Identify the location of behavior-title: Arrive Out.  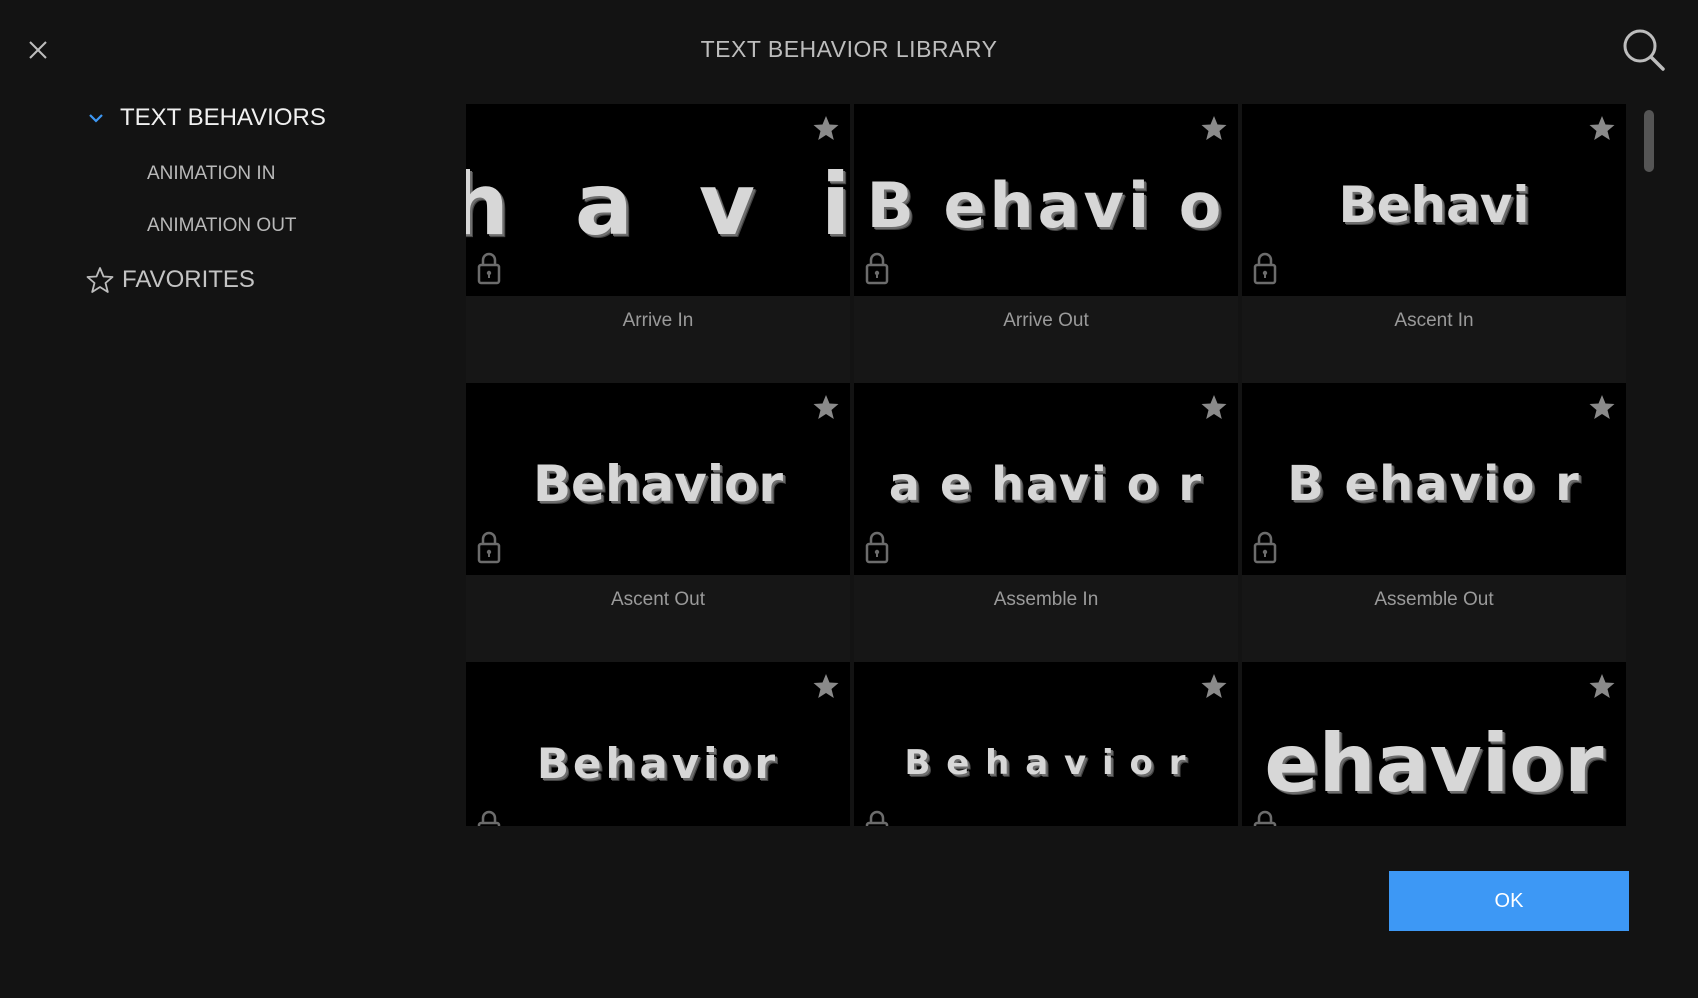
(1046, 320).